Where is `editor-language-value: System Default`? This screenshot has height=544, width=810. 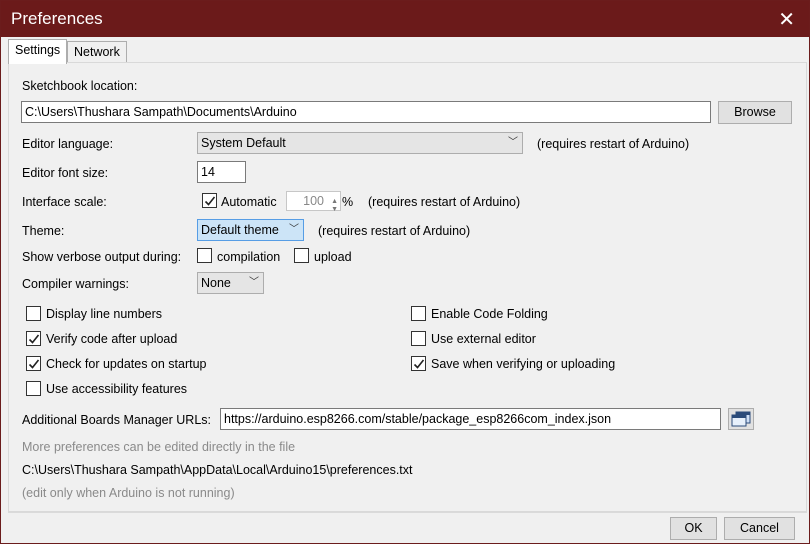
editor-language-value: System Default is located at coordinates (243, 143).